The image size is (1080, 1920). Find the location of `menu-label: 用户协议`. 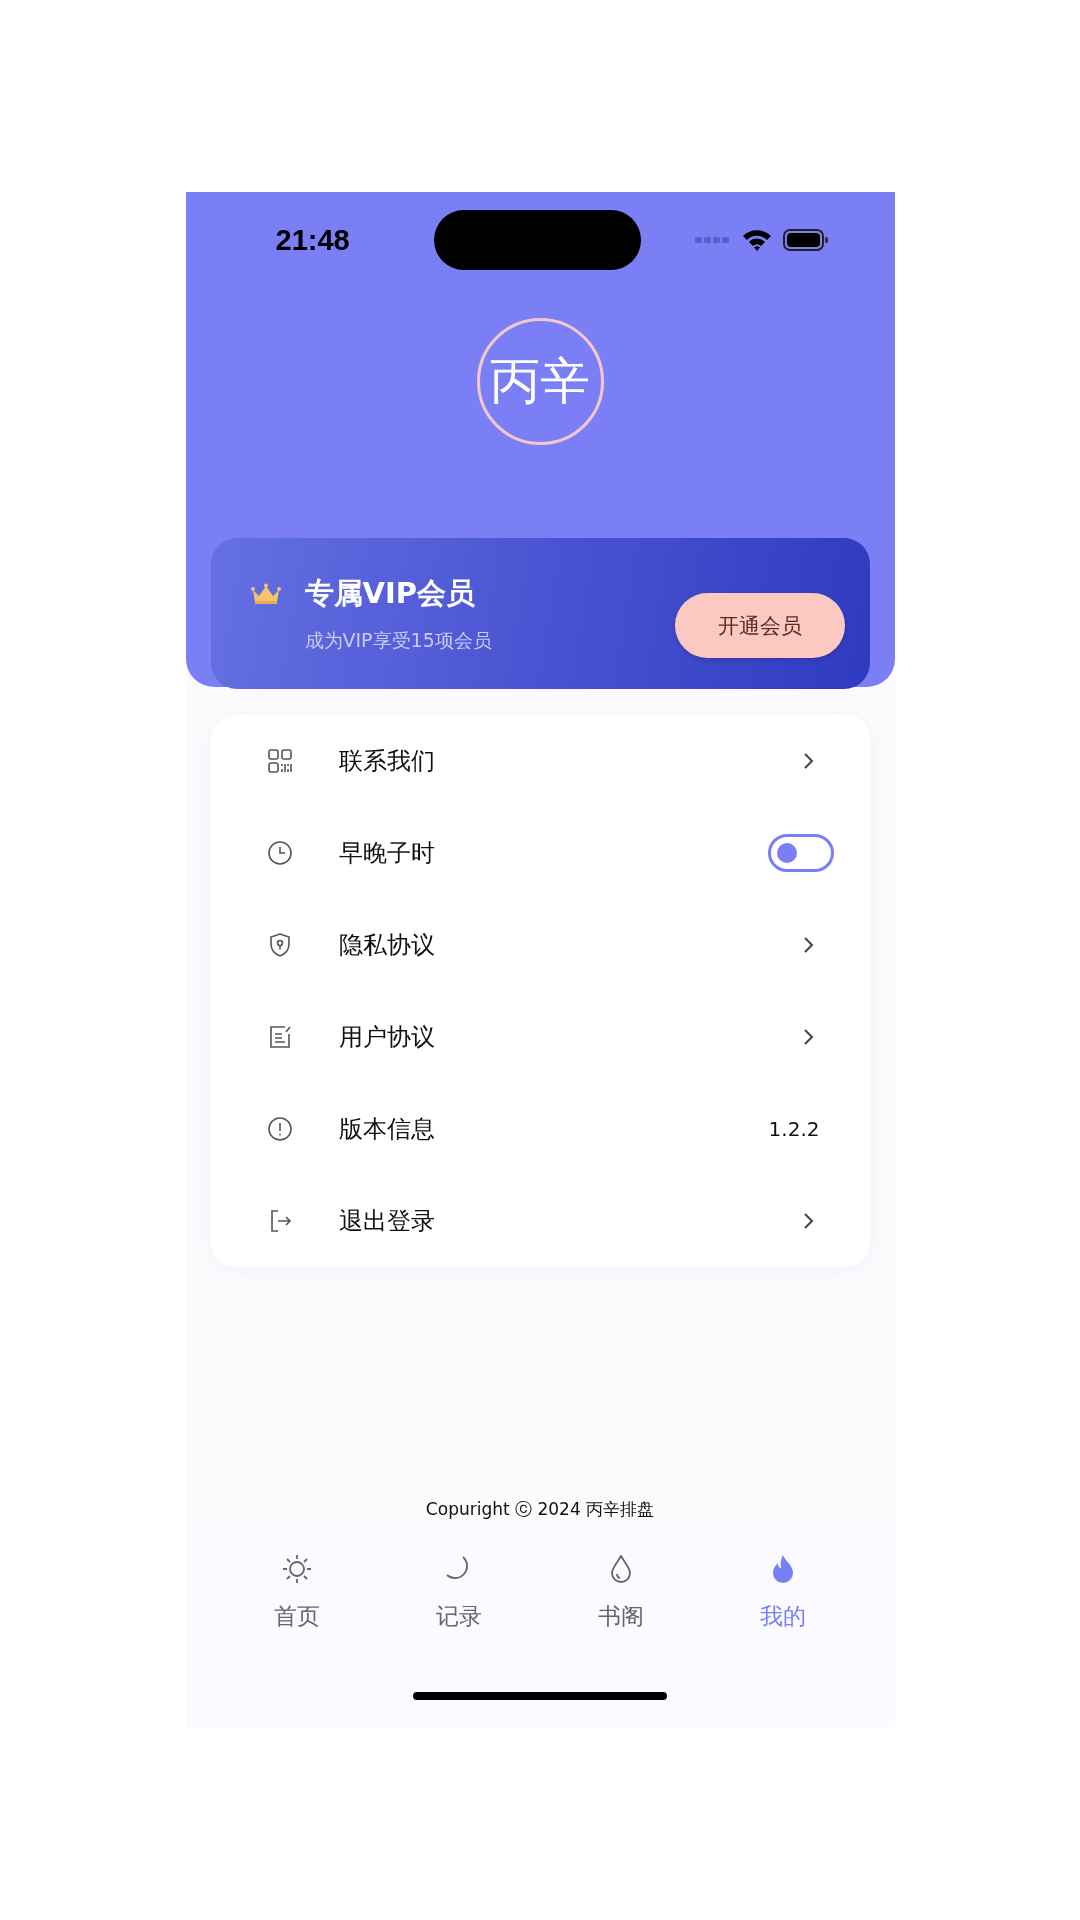

menu-label: 用户协议 is located at coordinates (570, 1037).